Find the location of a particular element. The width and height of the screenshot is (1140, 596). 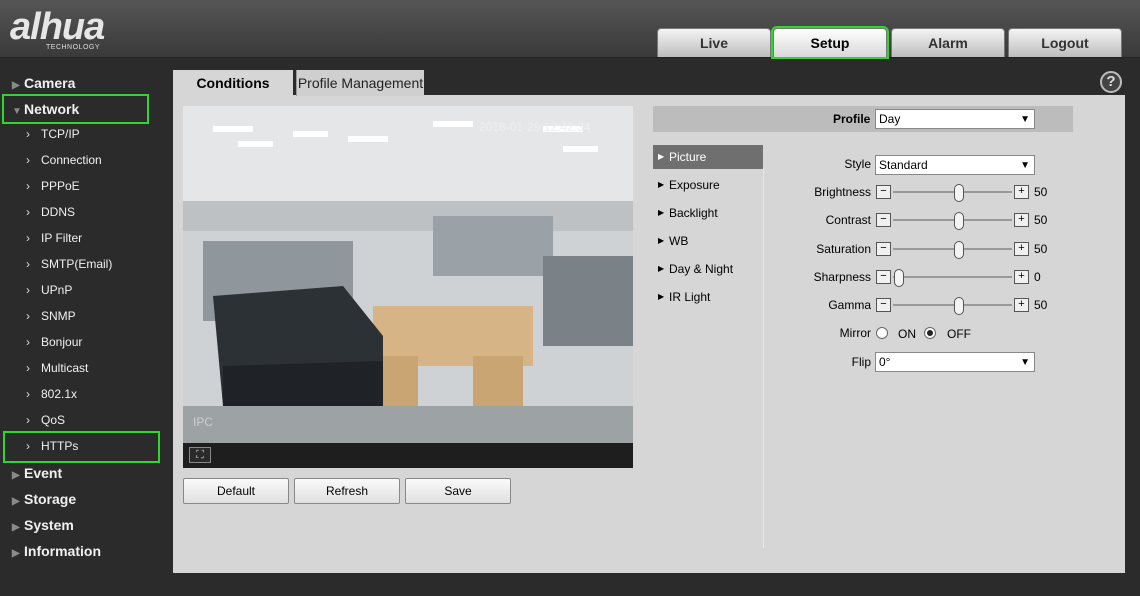

sidebar-item-connection: › Connection is located at coordinates (64, 160).